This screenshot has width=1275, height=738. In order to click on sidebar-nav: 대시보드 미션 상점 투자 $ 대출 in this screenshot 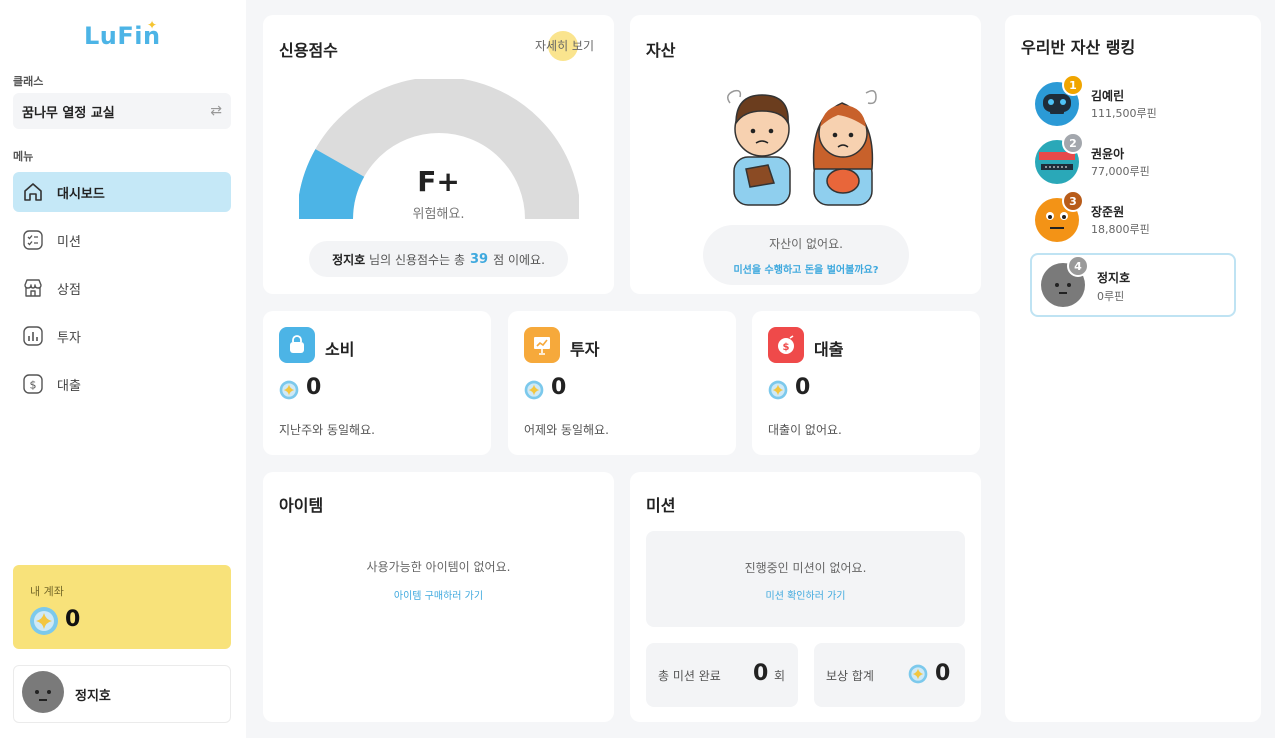, I will do `click(122, 292)`.